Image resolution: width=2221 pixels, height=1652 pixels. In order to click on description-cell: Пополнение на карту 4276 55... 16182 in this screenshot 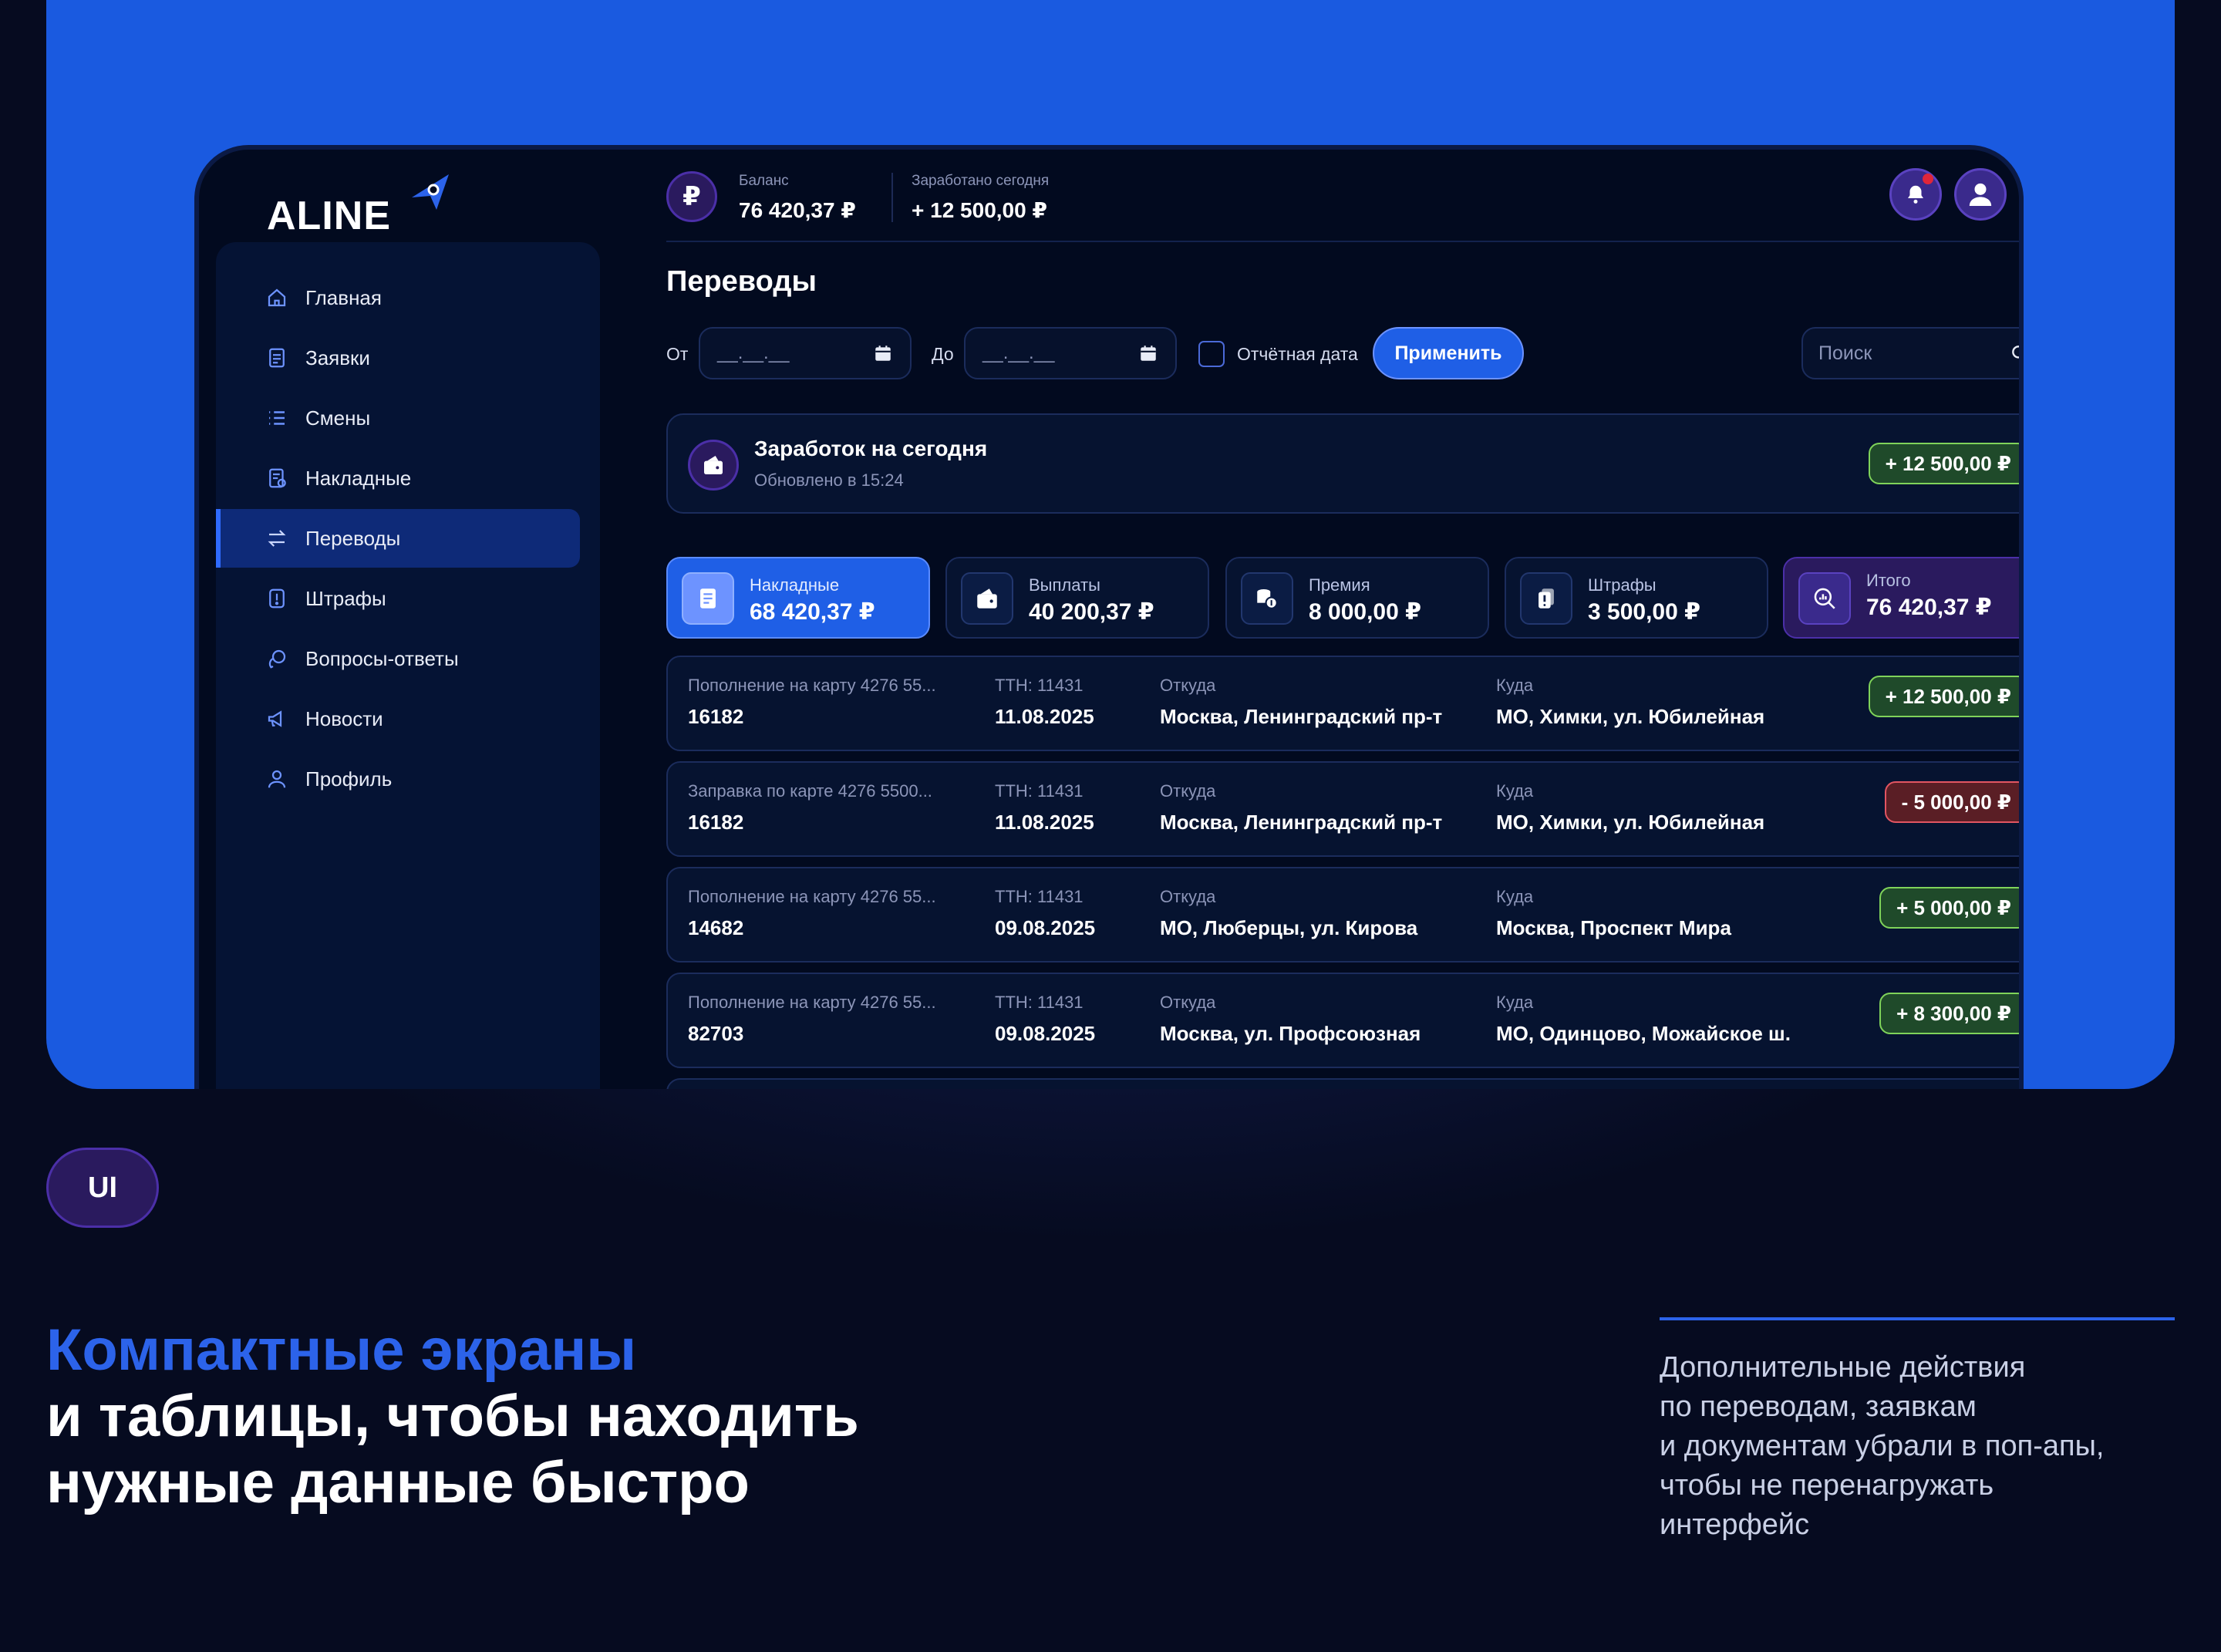, I will do `click(812, 703)`.